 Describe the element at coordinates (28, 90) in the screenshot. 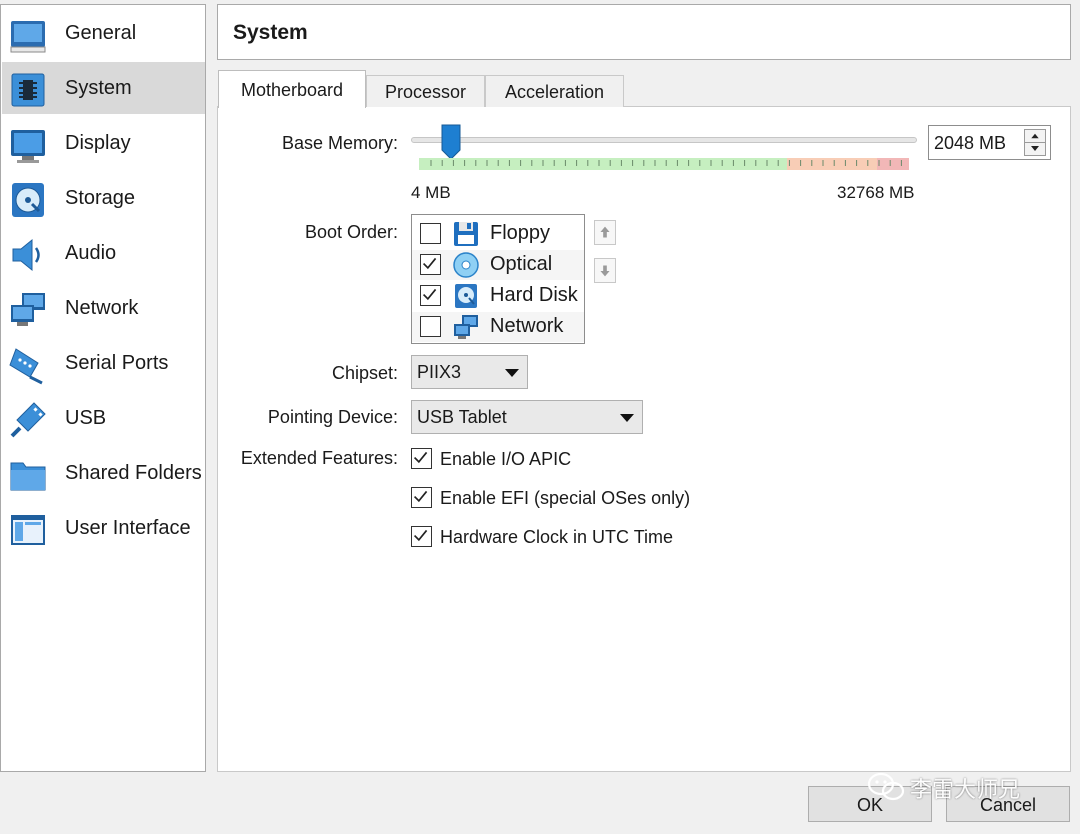

I see `chip-icon` at that location.